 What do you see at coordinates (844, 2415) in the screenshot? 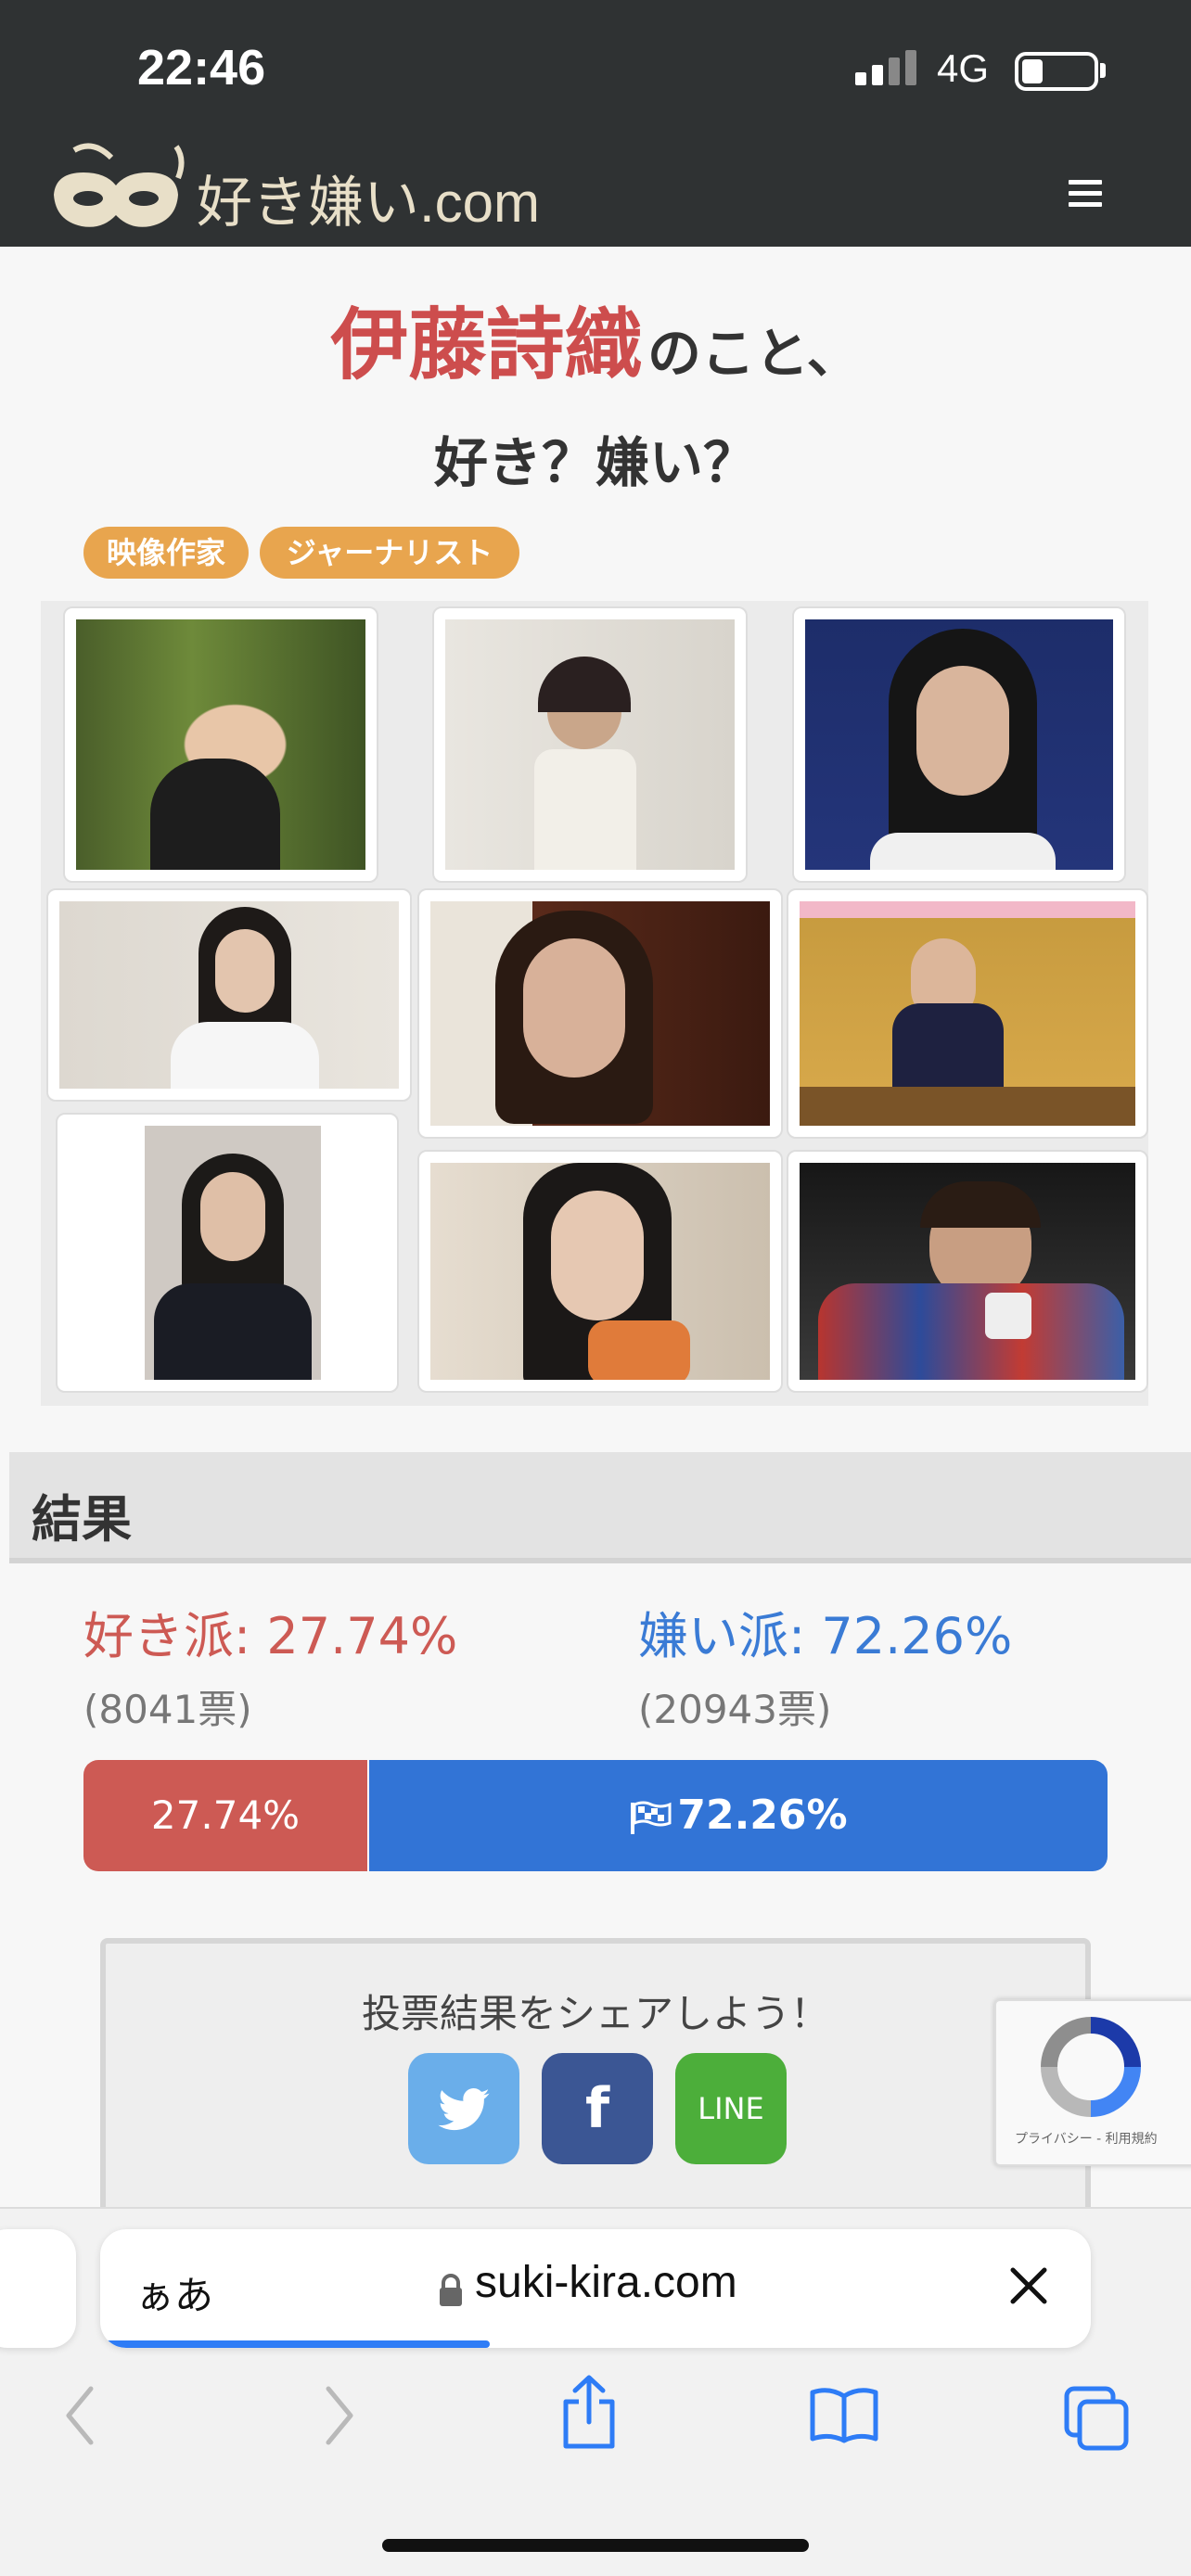
I see `bookmarks-book-icon` at bounding box center [844, 2415].